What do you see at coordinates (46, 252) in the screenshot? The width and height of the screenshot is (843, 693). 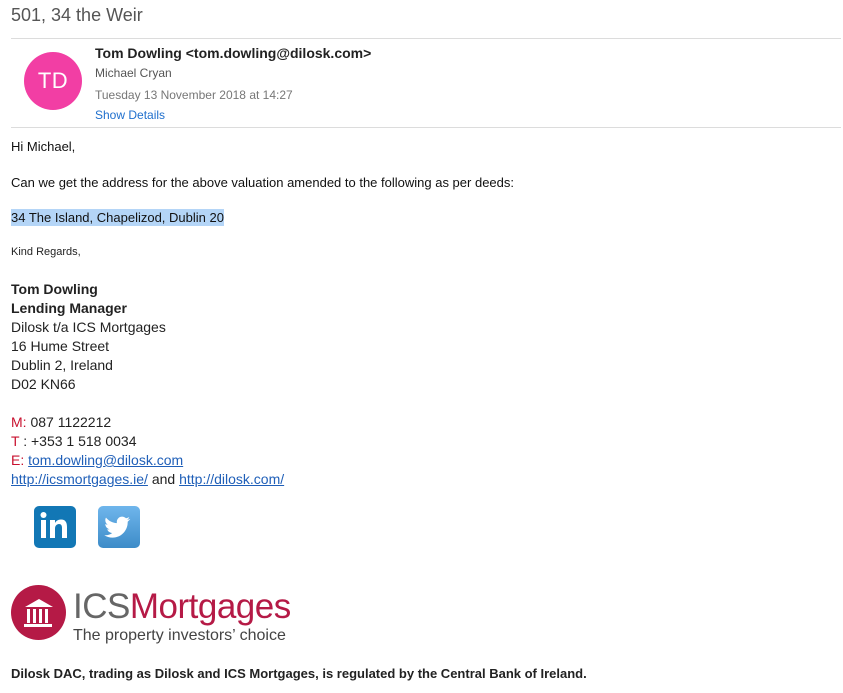 I see `closing: Kind Regards,` at bounding box center [46, 252].